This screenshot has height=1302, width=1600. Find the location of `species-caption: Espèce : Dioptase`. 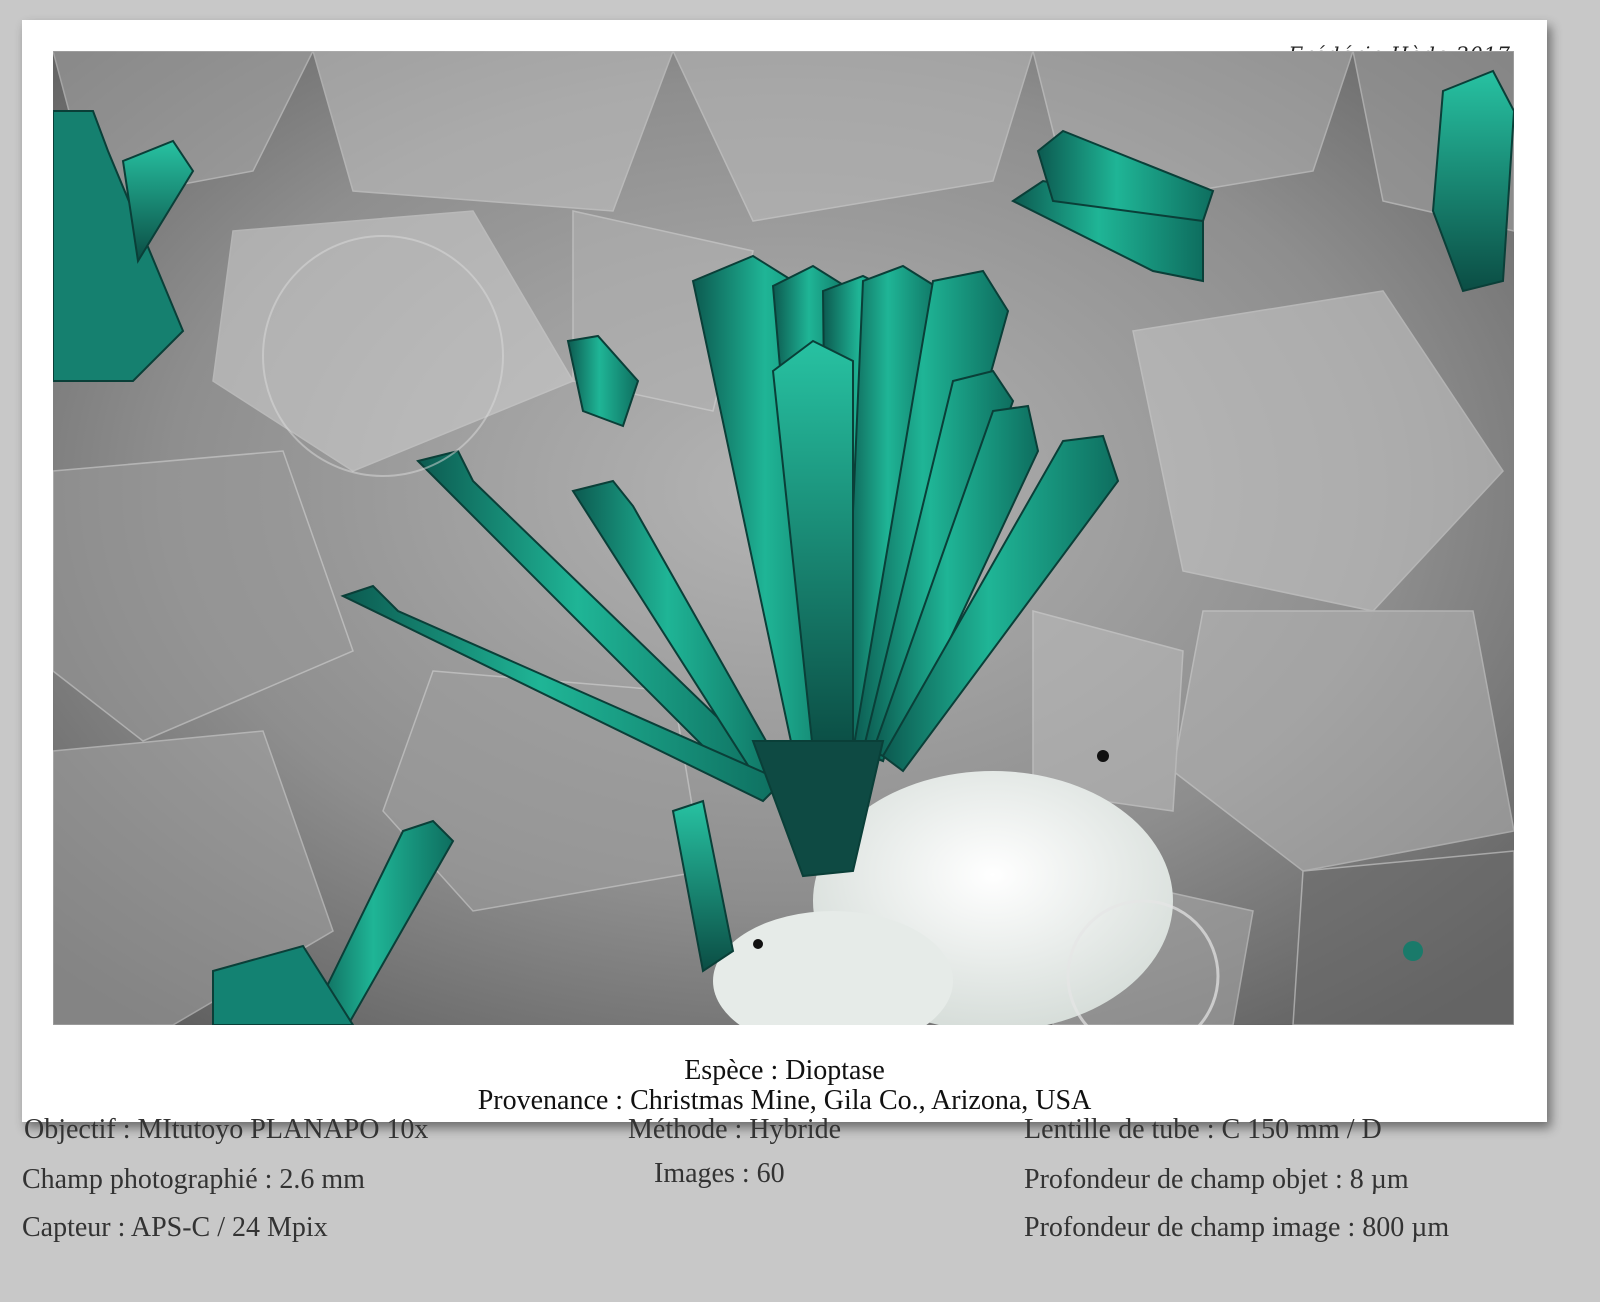

species-caption: Espèce : Dioptase is located at coordinates (784, 1070).